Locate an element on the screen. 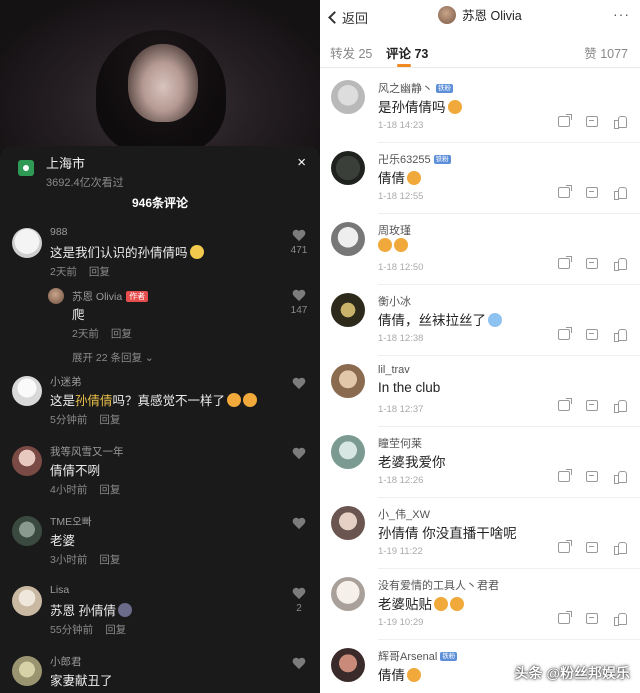  comment-text: 倩倩 is located at coordinates (399, 177).